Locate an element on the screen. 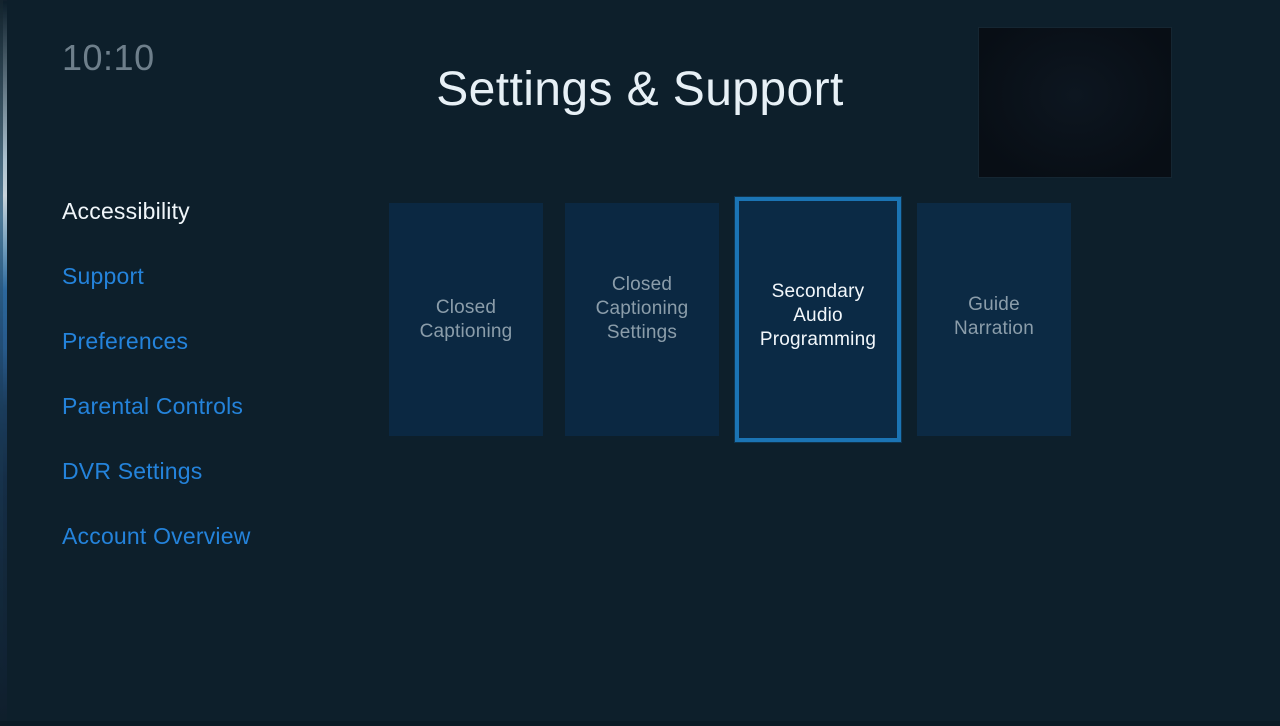 Image resolution: width=1280 pixels, height=726 pixels. video-preview-surface is located at coordinates (1075, 102).